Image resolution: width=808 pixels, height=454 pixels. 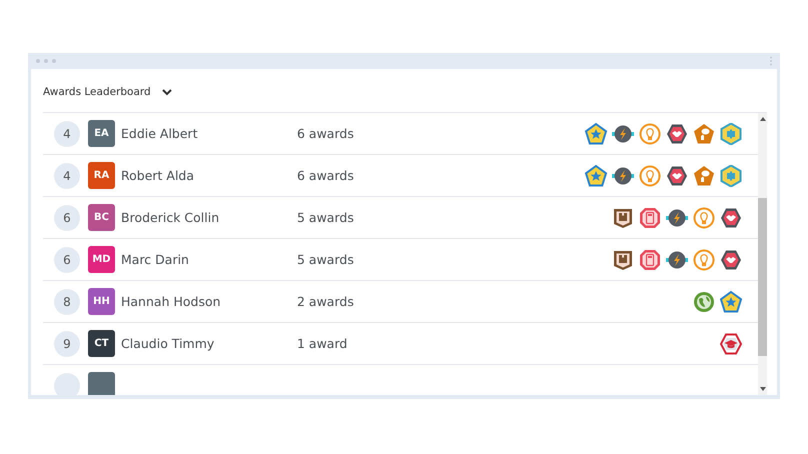 What do you see at coordinates (101, 133) in the screenshot?
I see `avatar: EA` at bounding box center [101, 133].